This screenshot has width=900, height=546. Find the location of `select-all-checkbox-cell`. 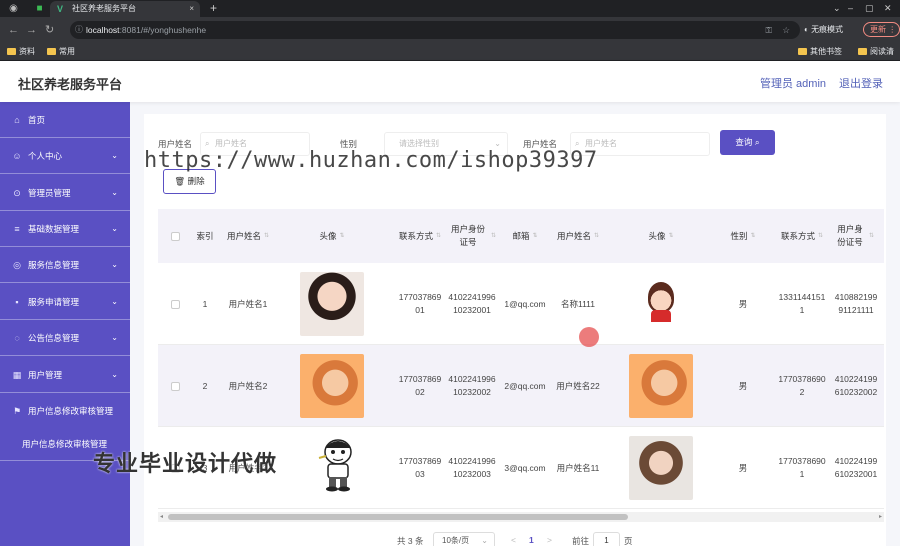

select-all-checkbox-cell is located at coordinates (175, 236).